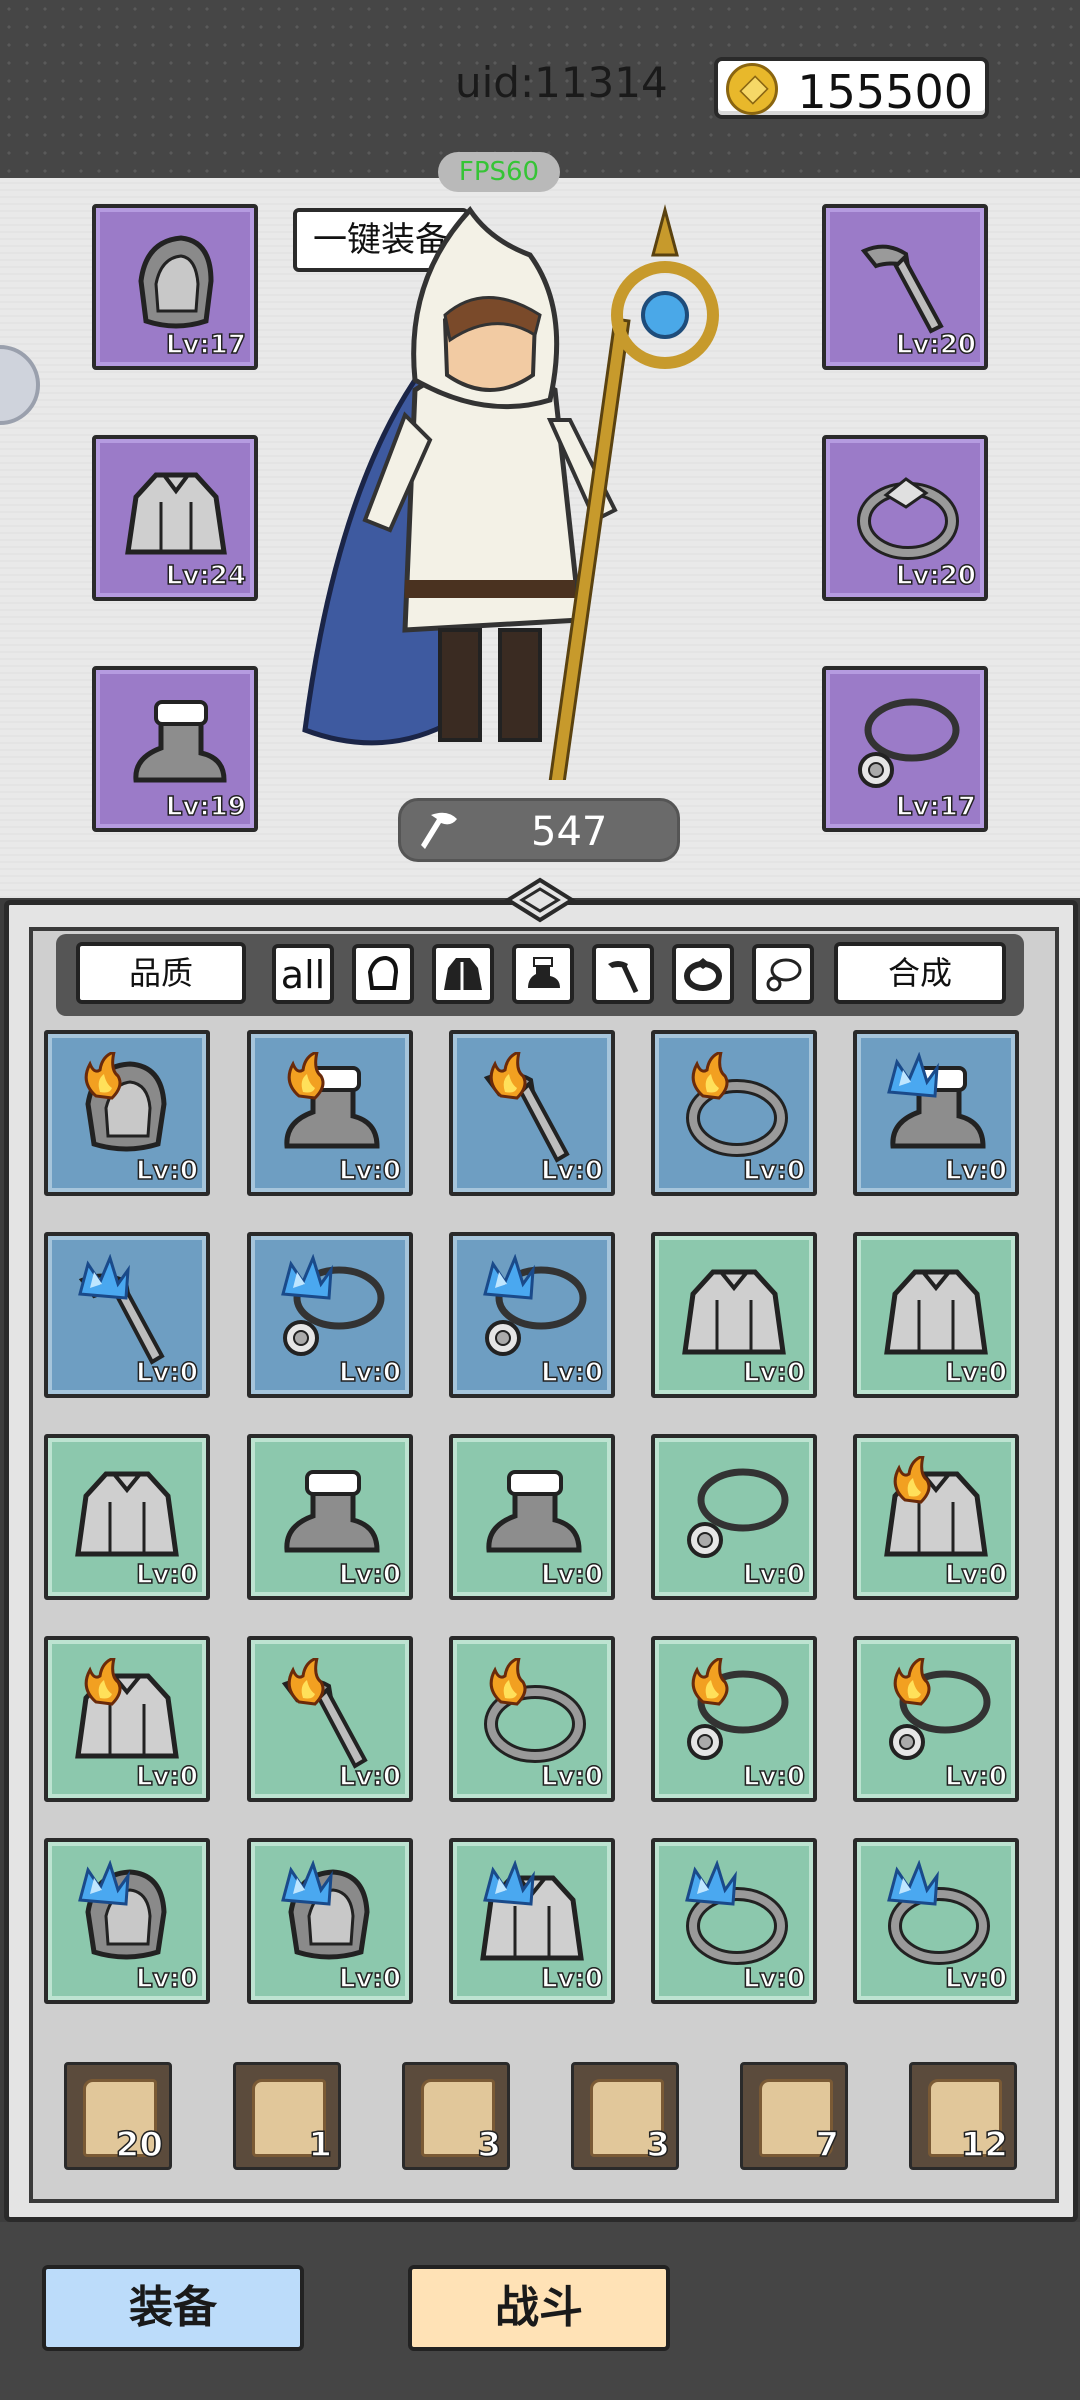 The image size is (1080, 2400). Describe the element at coordinates (320, 2145) in the screenshot. I see `scroll-count: 1` at that location.